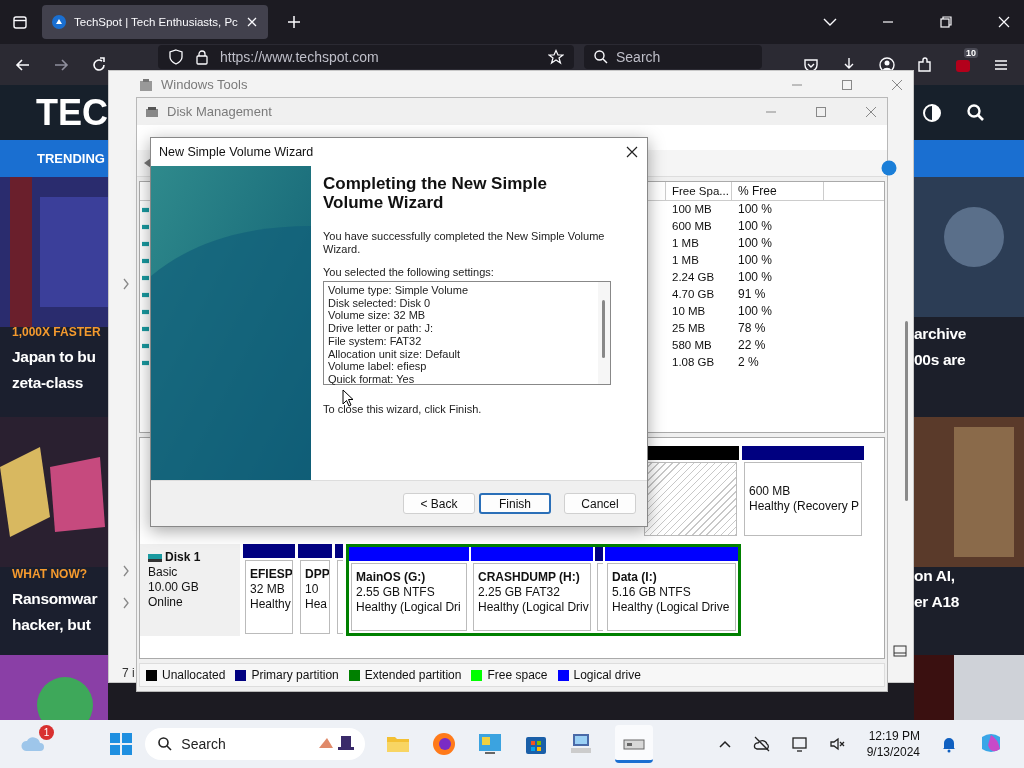 This screenshot has width=1024, height=768. Describe the element at coordinates (174, 587) in the screenshot. I see `disk-size: 10.00 GB` at that location.